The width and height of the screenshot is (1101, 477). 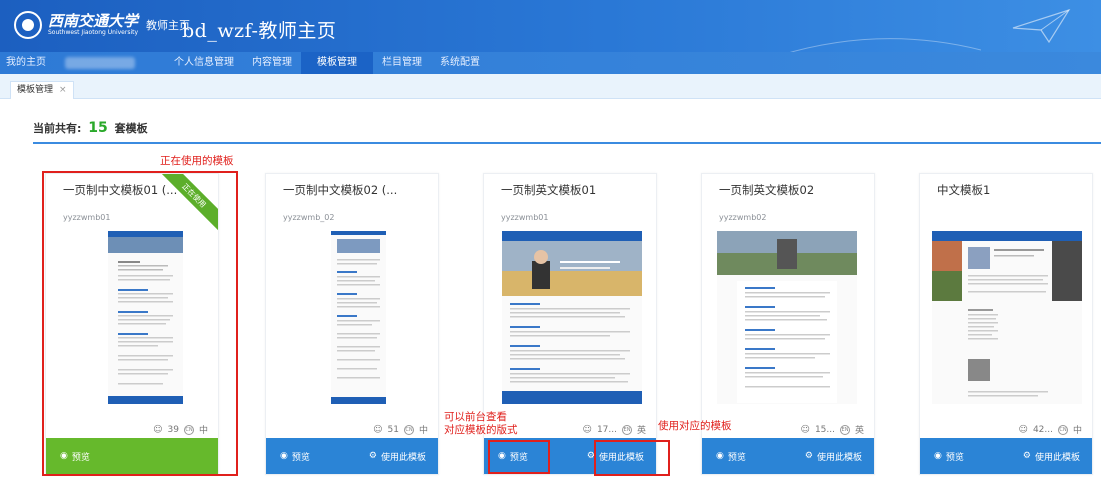 I want to click on site-title: bd_wzf-教师主页, so click(x=259, y=31).